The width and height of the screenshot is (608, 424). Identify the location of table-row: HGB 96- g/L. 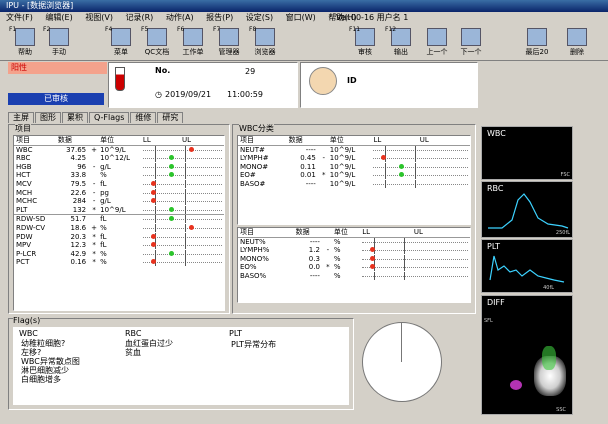
(119, 167).